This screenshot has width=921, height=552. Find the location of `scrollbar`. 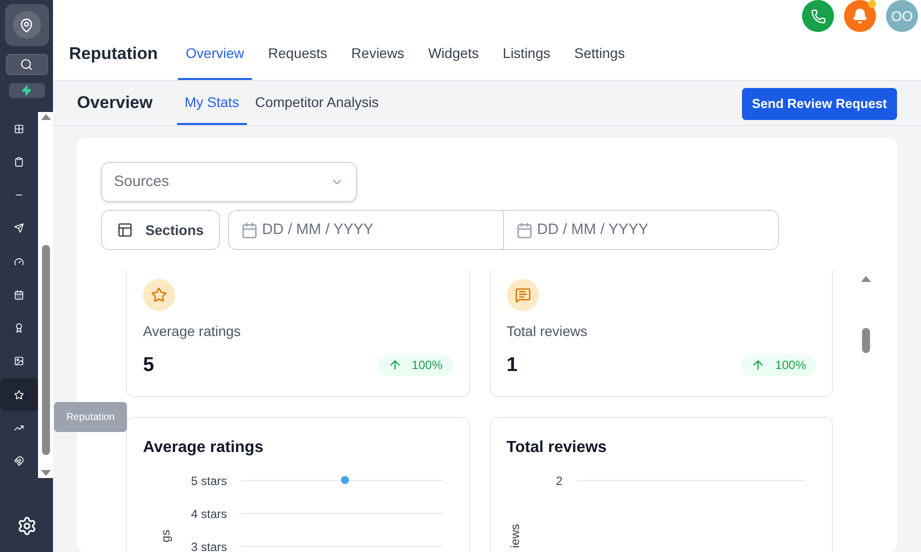

scrollbar is located at coordinates (45, 295).